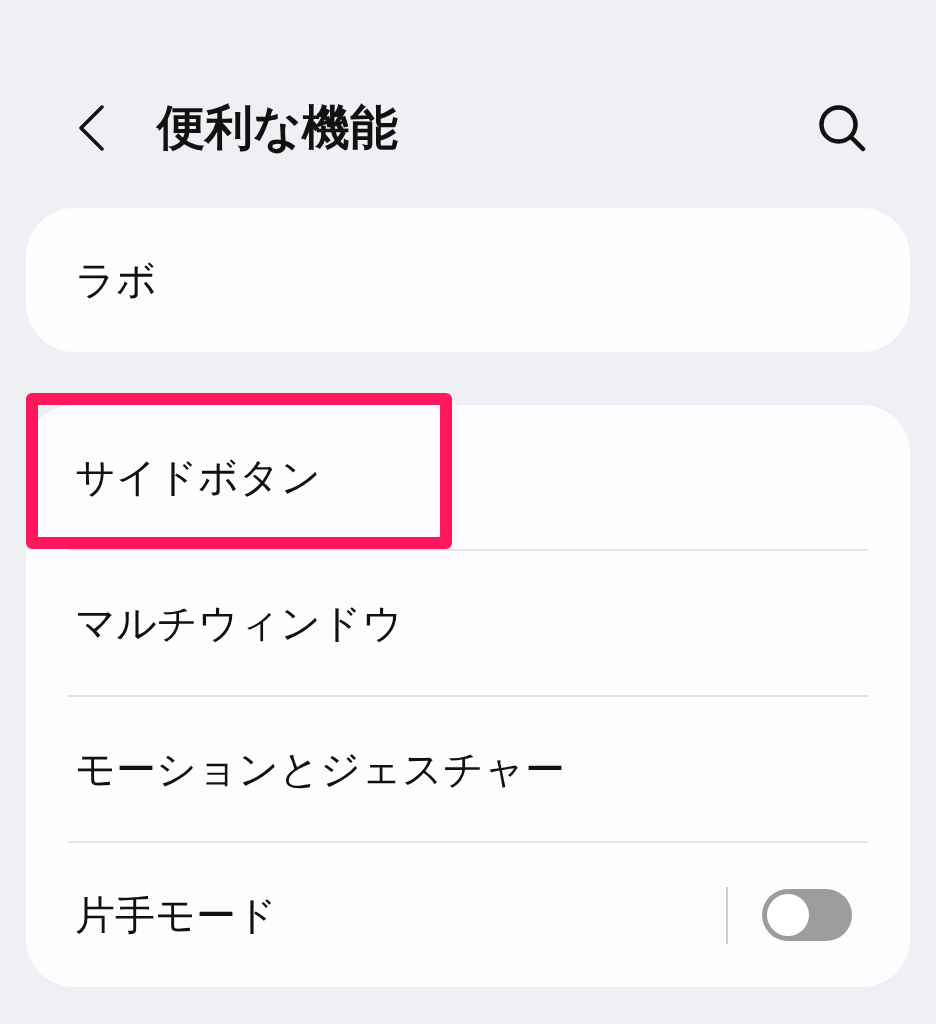  What do you see at coordinates (91, 128) in the screenshot?
I see `back-icon` at bounding box center [91, 128].